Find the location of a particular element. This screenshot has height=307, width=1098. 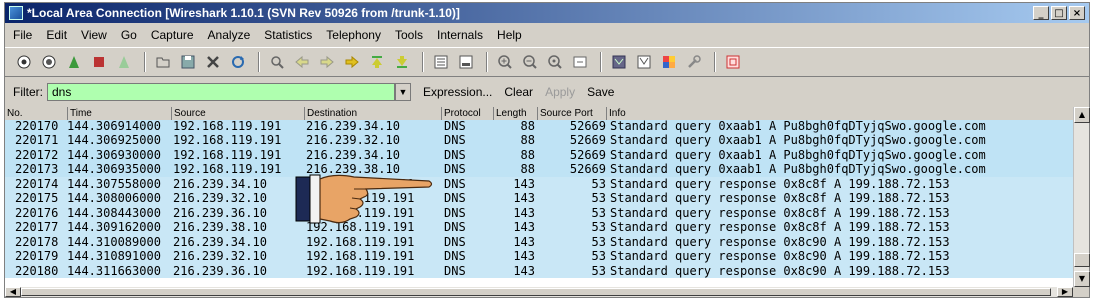

go-first-icon is located at coordinates (377, 62).